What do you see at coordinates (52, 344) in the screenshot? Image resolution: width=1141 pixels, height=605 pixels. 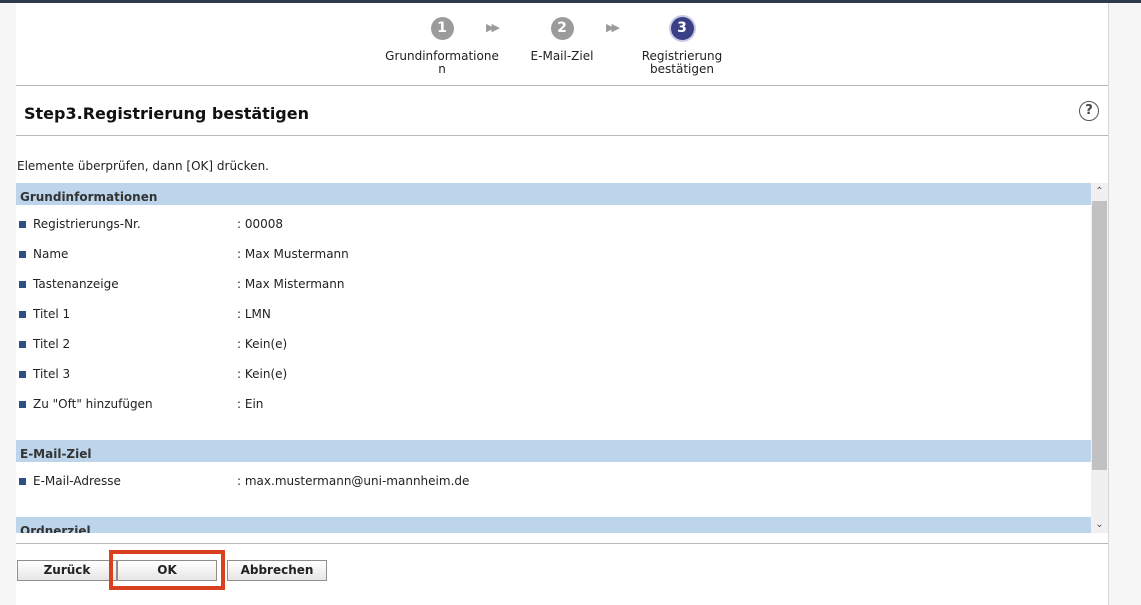 I see `row-label: Titel 2` at bounding box center [52, 344].